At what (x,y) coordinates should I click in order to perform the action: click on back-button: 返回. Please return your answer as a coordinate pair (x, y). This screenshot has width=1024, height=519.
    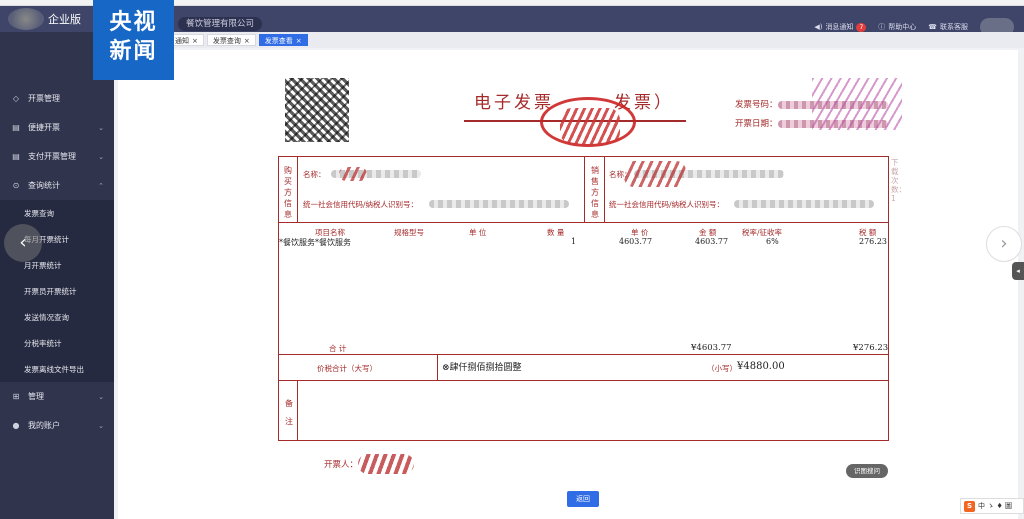
    Looking at the image, I should click on (583, 499).